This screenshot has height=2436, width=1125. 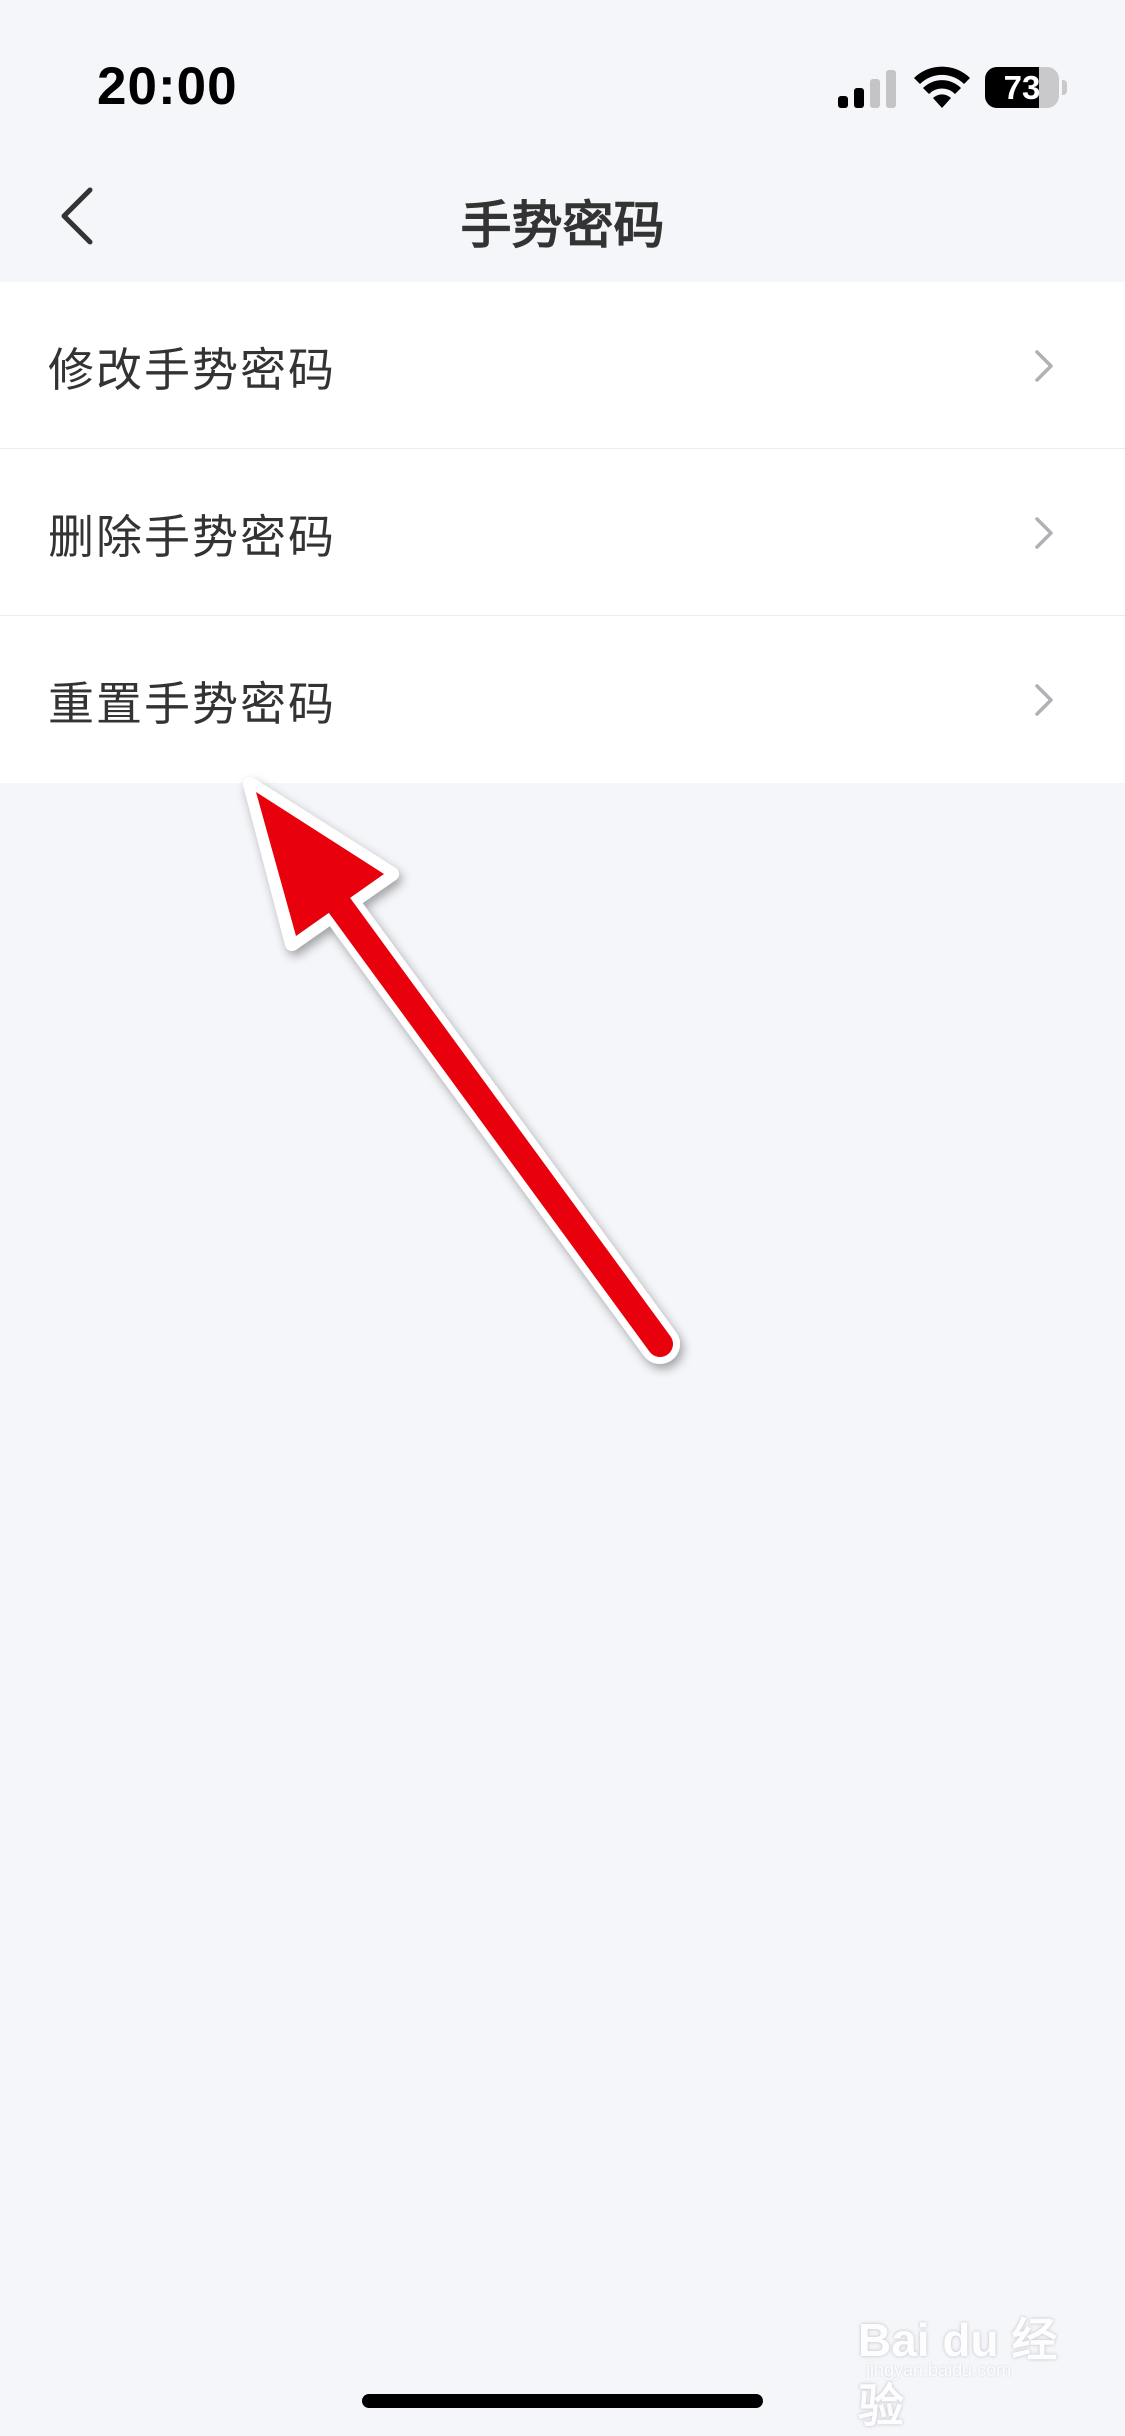 I want to click on battery-cap, so click(x=1064, y=87).